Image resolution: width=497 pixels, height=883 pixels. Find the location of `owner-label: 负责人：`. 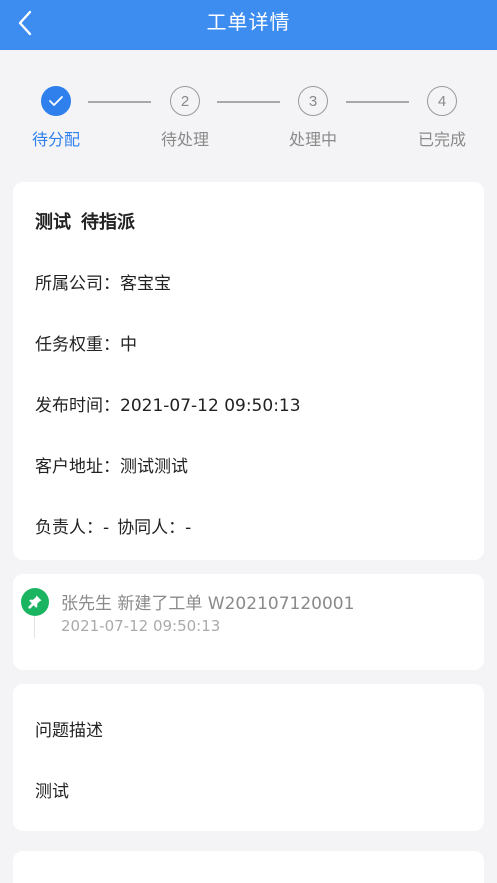

owner-label: 负责人： is located at coordinates (69, 528).